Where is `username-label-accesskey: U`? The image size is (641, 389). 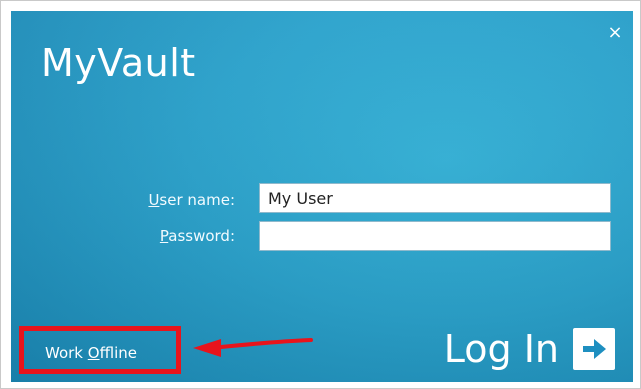
username-label-accesskey: U is located at coordinates (154, 200).